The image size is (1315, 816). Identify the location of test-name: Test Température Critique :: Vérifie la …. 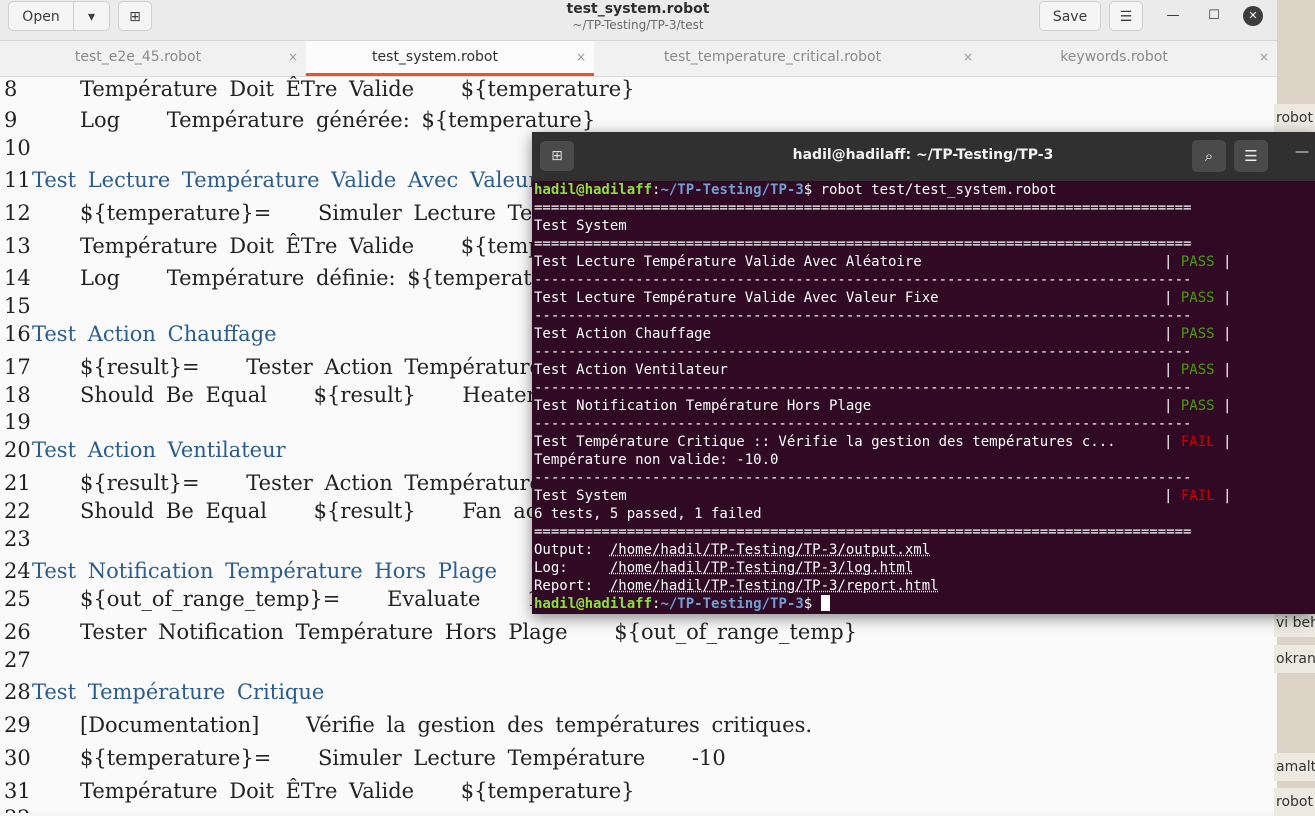
(825, 442).